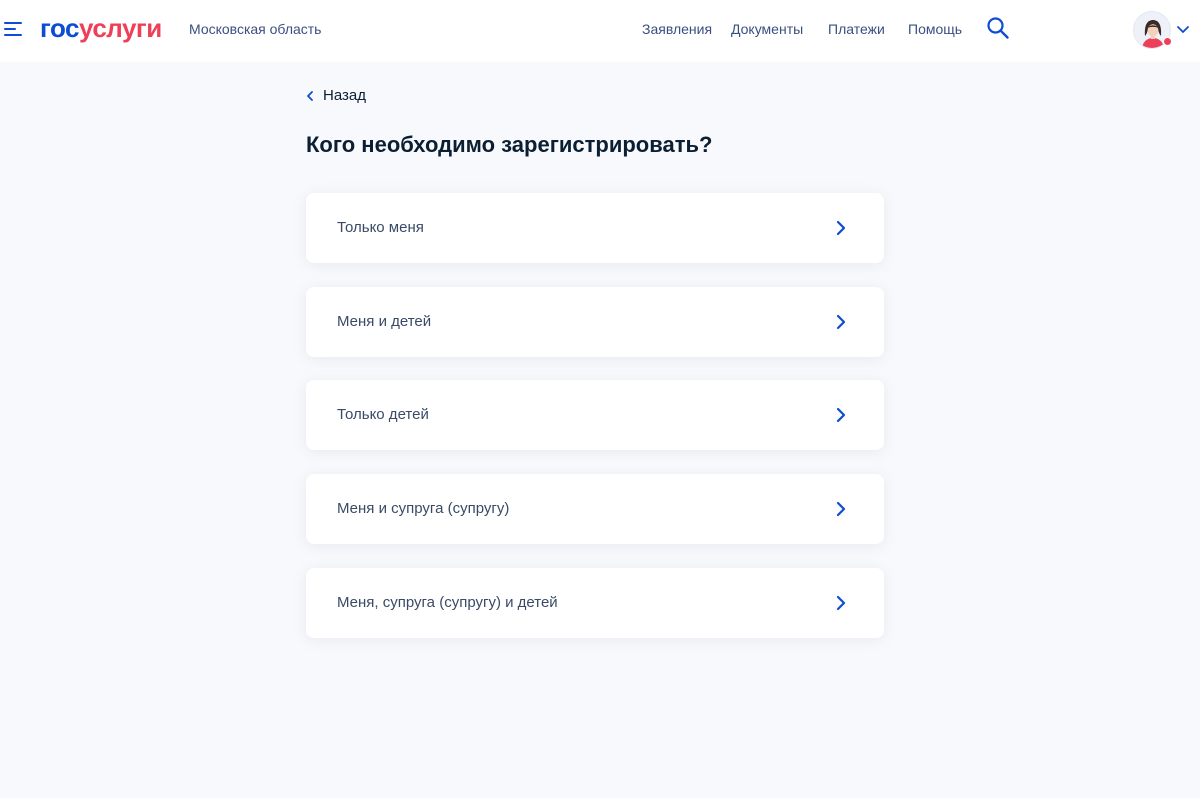 This screenshot has width=1200, height=798. What do you see at coordinates (856, 29) in the screenshot?
I see `nav-link-payments: Платежи` at bounding box center [856, 29].